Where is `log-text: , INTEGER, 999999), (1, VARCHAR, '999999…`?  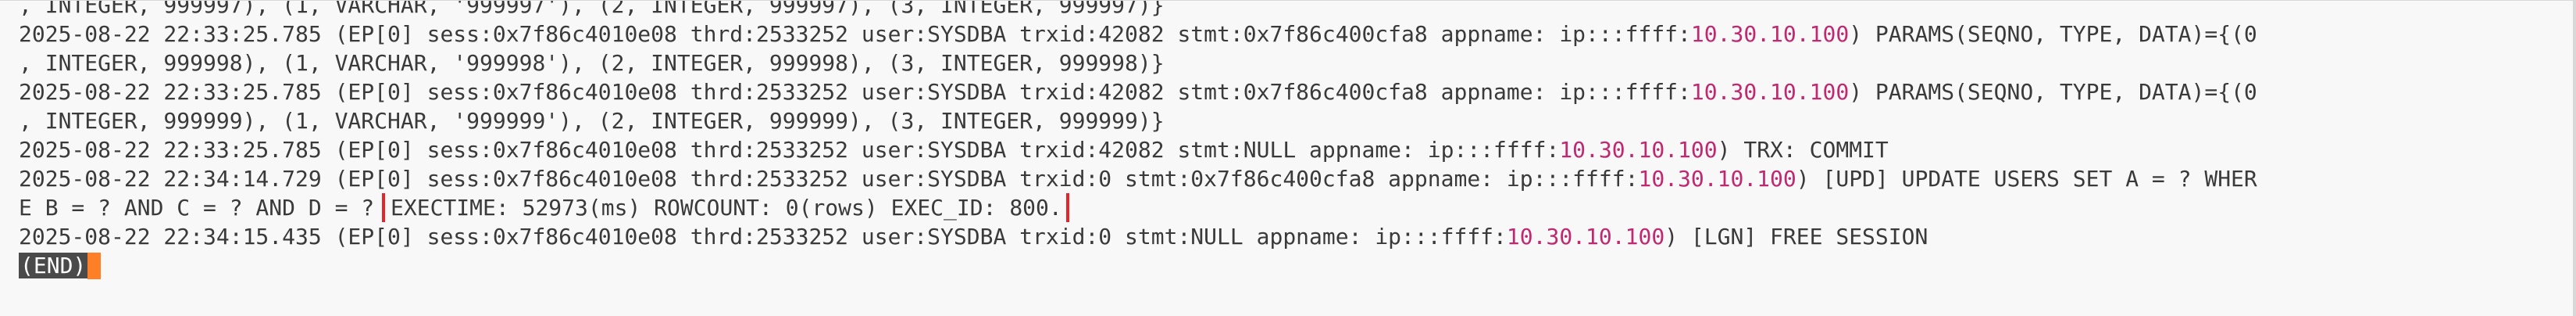 log-text: , INTEGER, 999999), (1, VARCHAR, '999999… is located at coordinates (592, 121).